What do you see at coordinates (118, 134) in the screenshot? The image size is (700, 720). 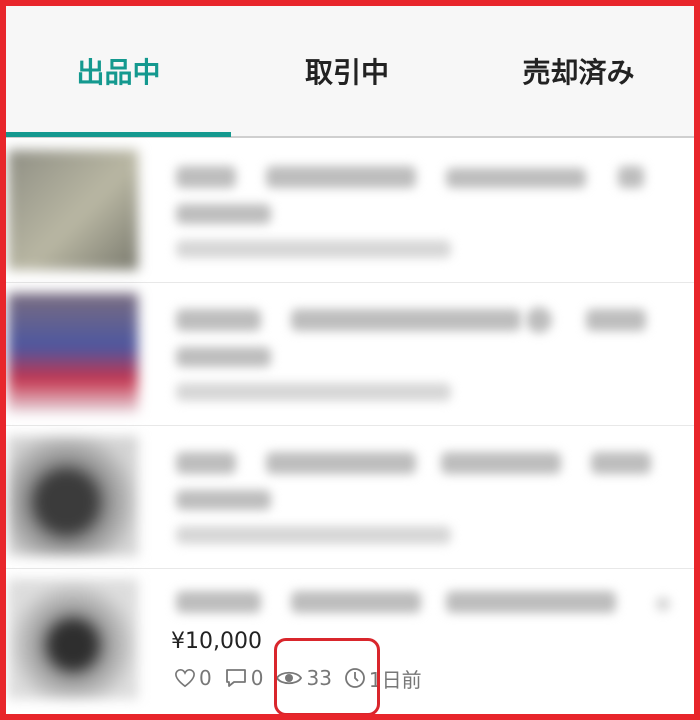 I see `active-tab-indicator` at bounding box center [118, 134].